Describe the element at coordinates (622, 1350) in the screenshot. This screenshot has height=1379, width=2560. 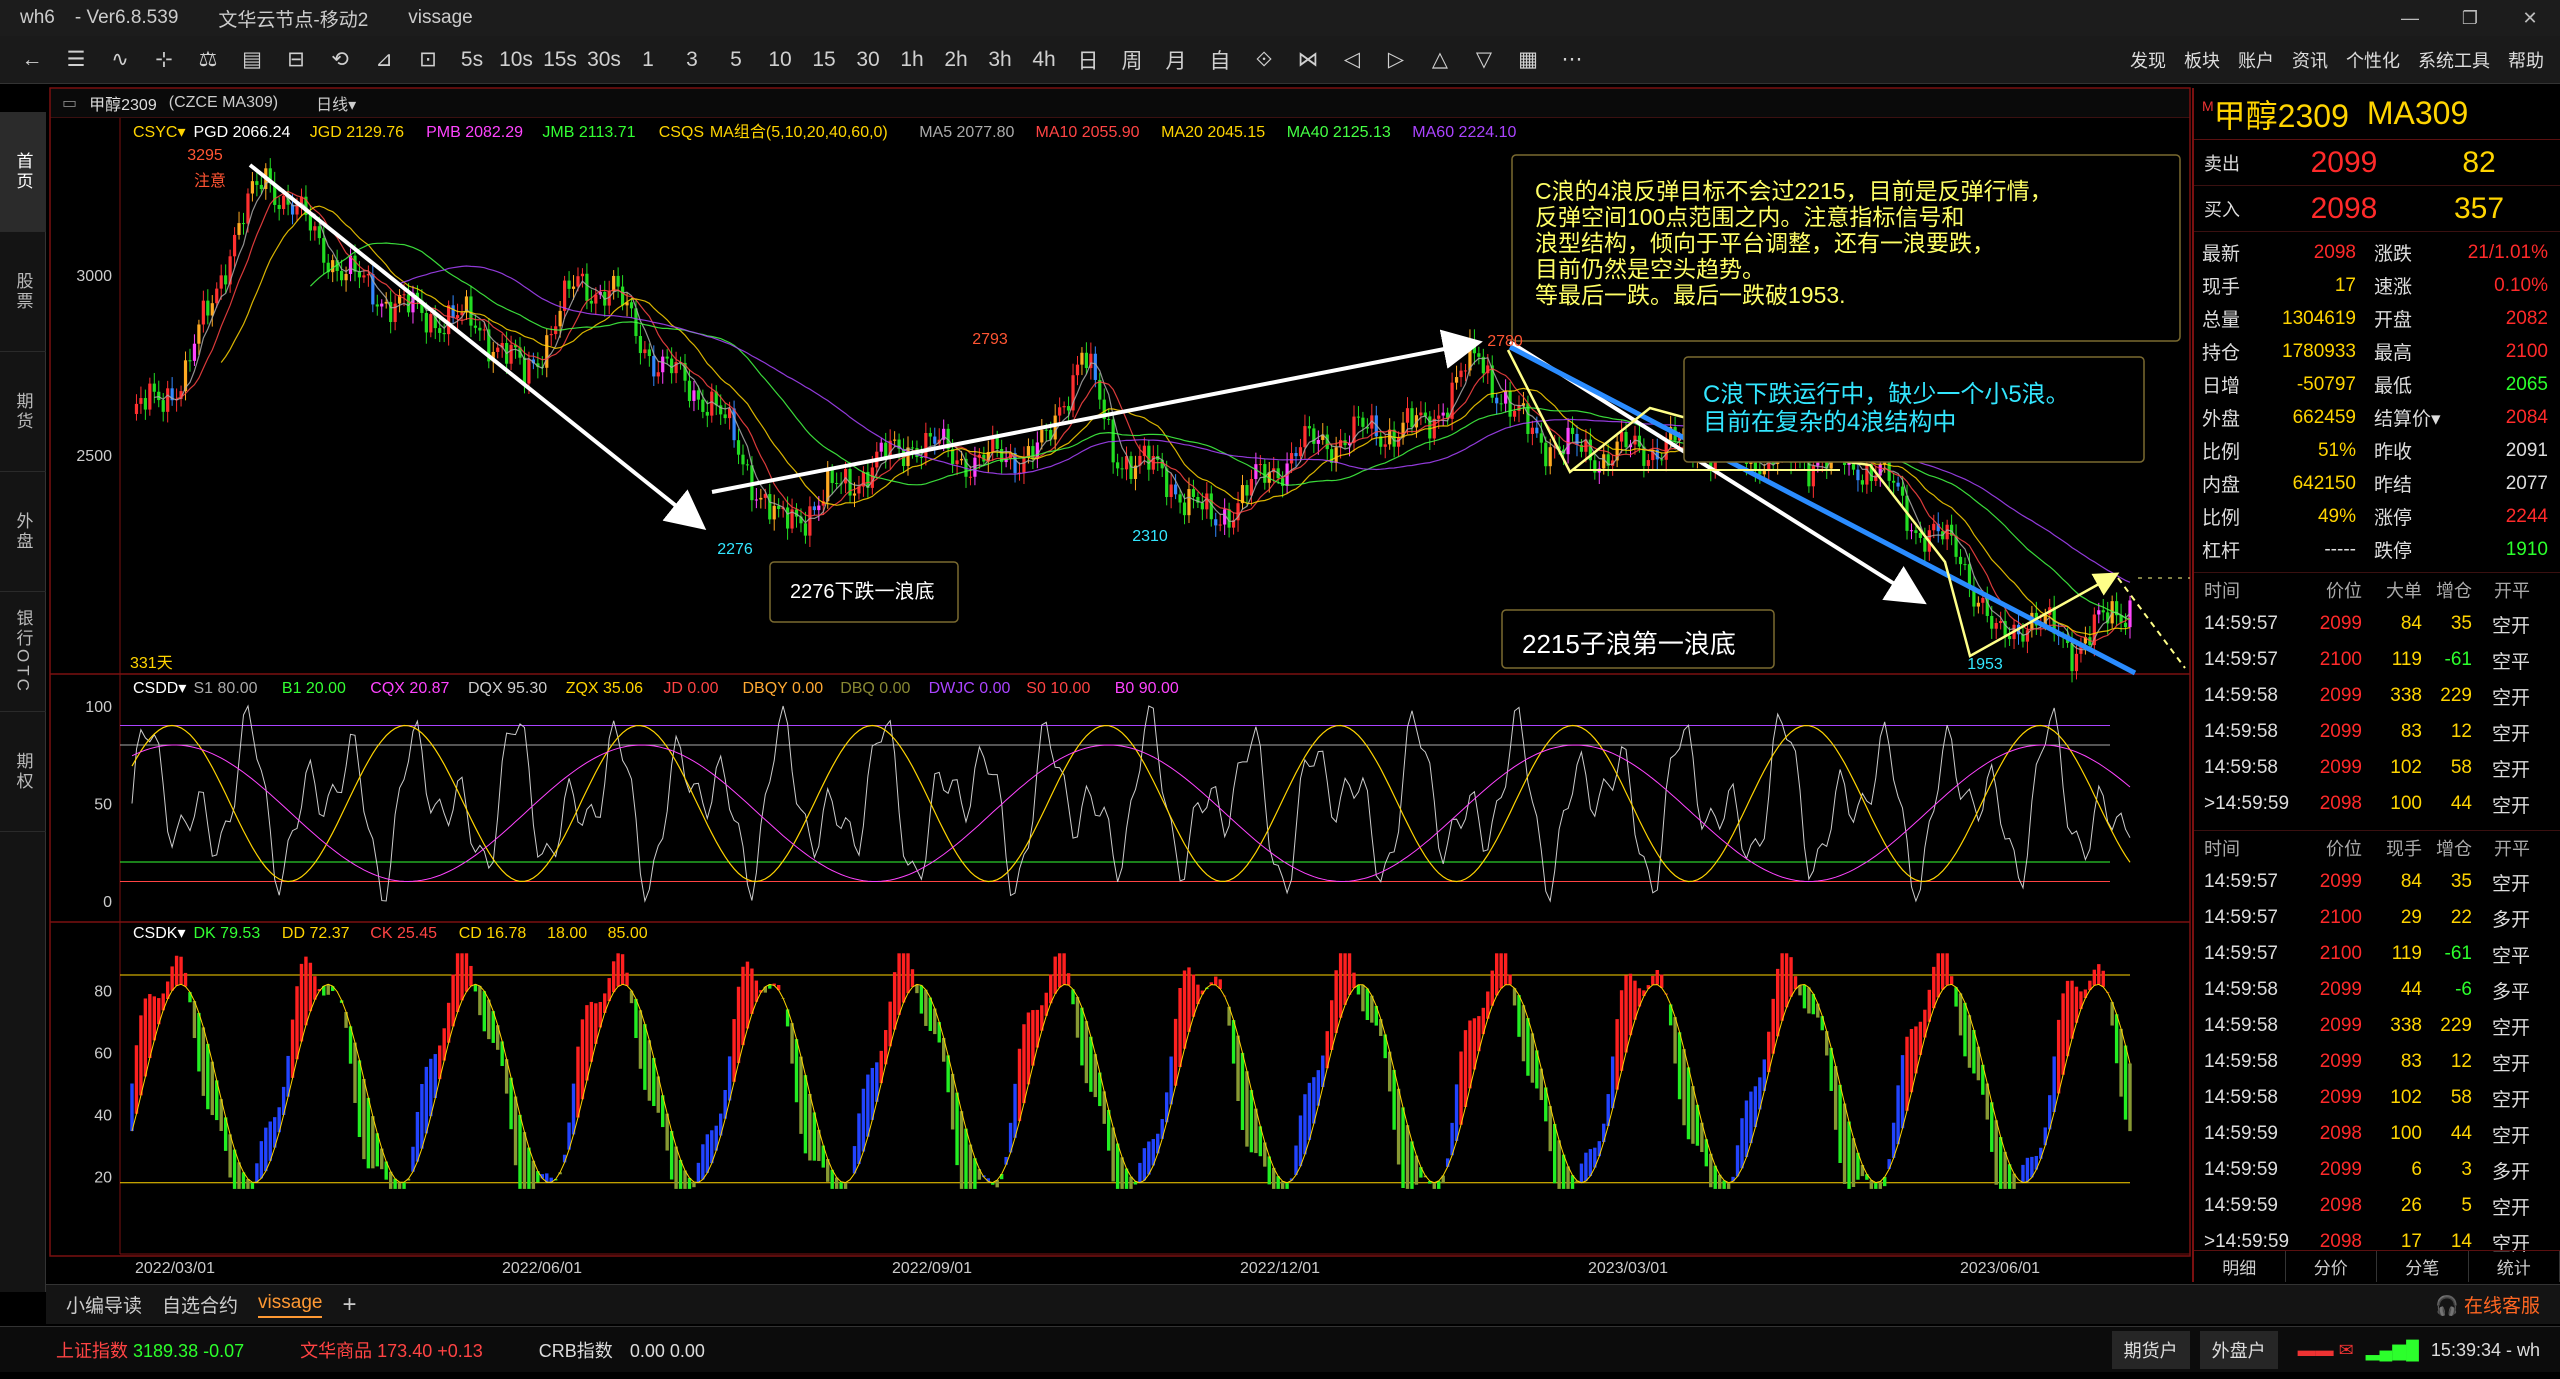
I see `index-crb: CRB指数 0.00 0.00` at that location.